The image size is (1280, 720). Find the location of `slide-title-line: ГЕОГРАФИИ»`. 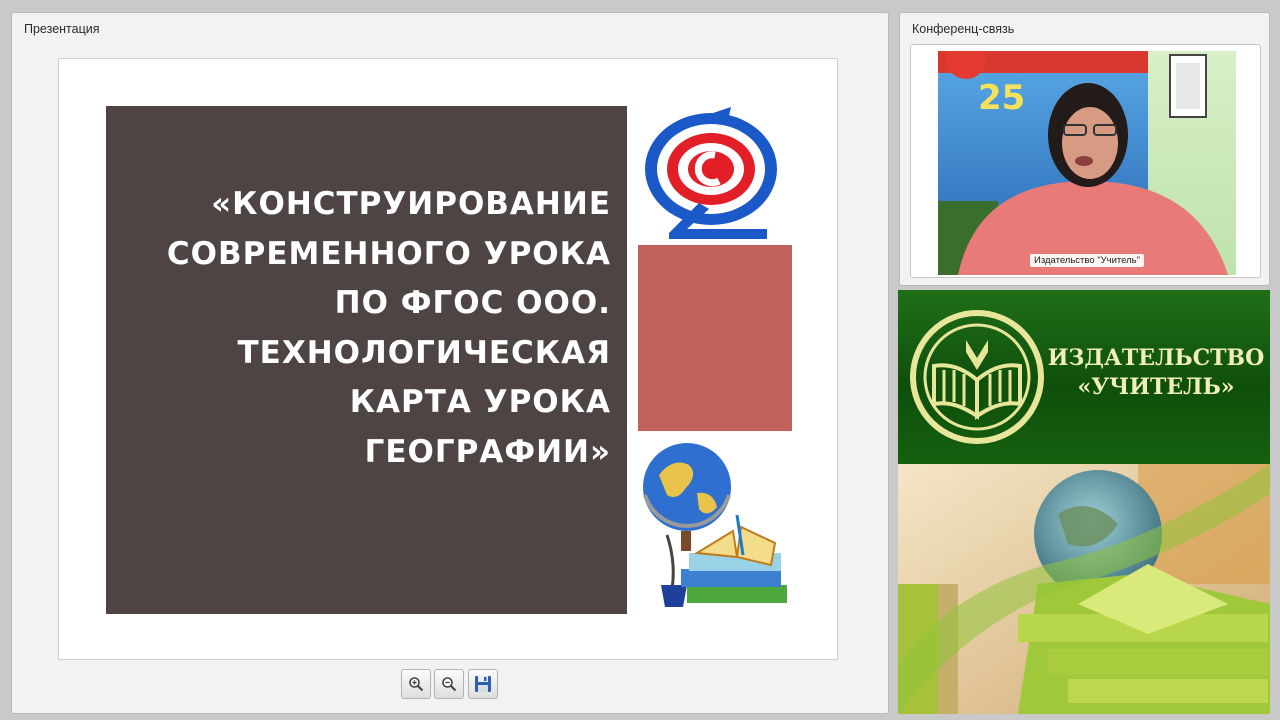

slide-title-line: ГЕОГРАФИИ» is located at coordinates (487, 451).